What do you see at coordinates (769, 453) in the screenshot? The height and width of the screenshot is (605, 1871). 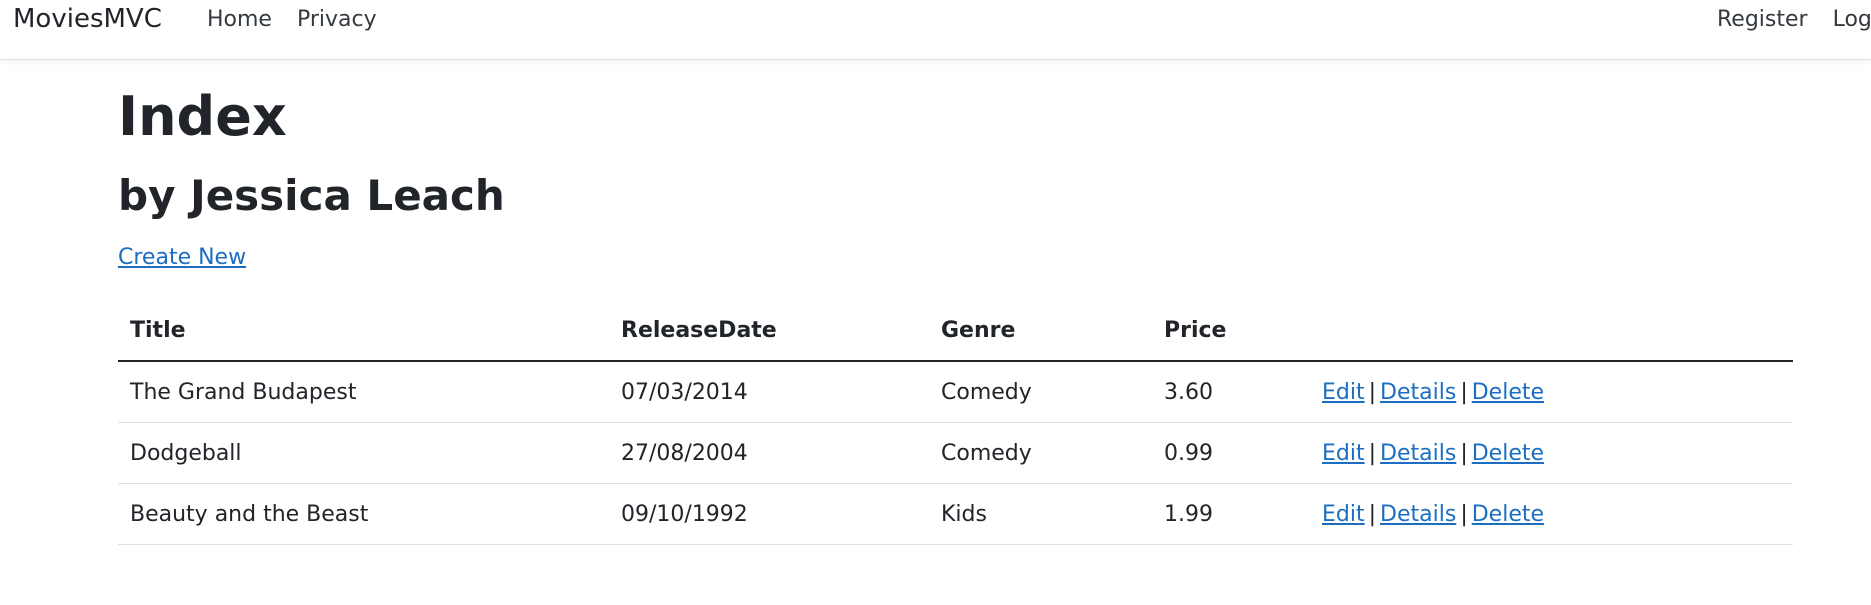 I see `cell-release-date: 27/08/2004` at bounding box center [769, 453].